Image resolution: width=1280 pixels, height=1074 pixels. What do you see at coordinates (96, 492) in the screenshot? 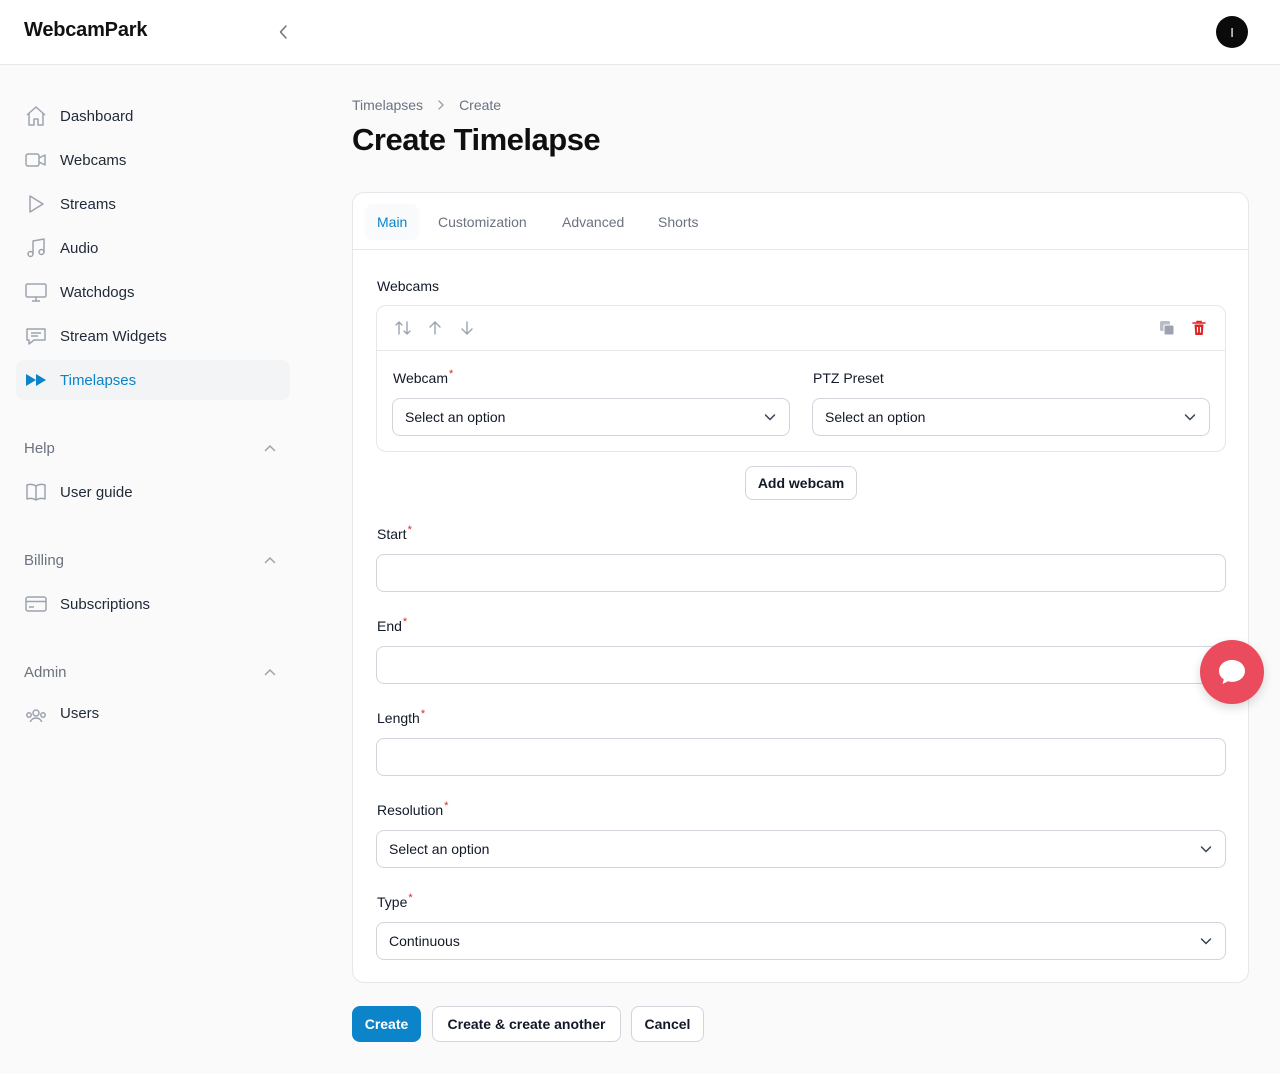
I see `sidebar-item-label: User guide` at bounding box center [96, 492].